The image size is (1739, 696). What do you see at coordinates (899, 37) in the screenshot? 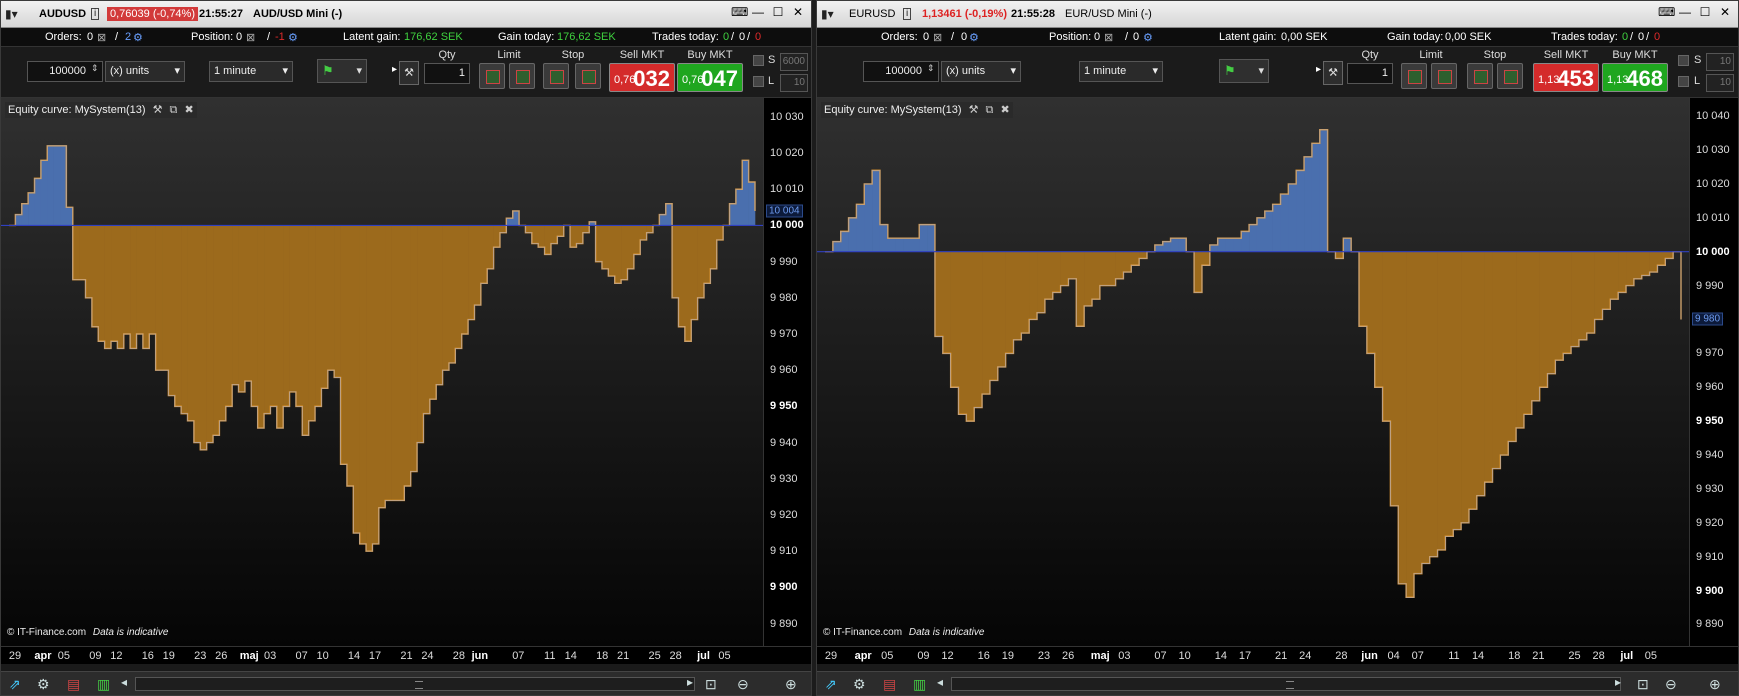
I see `orders-label: Orders:` at bounding box center [899, 37].